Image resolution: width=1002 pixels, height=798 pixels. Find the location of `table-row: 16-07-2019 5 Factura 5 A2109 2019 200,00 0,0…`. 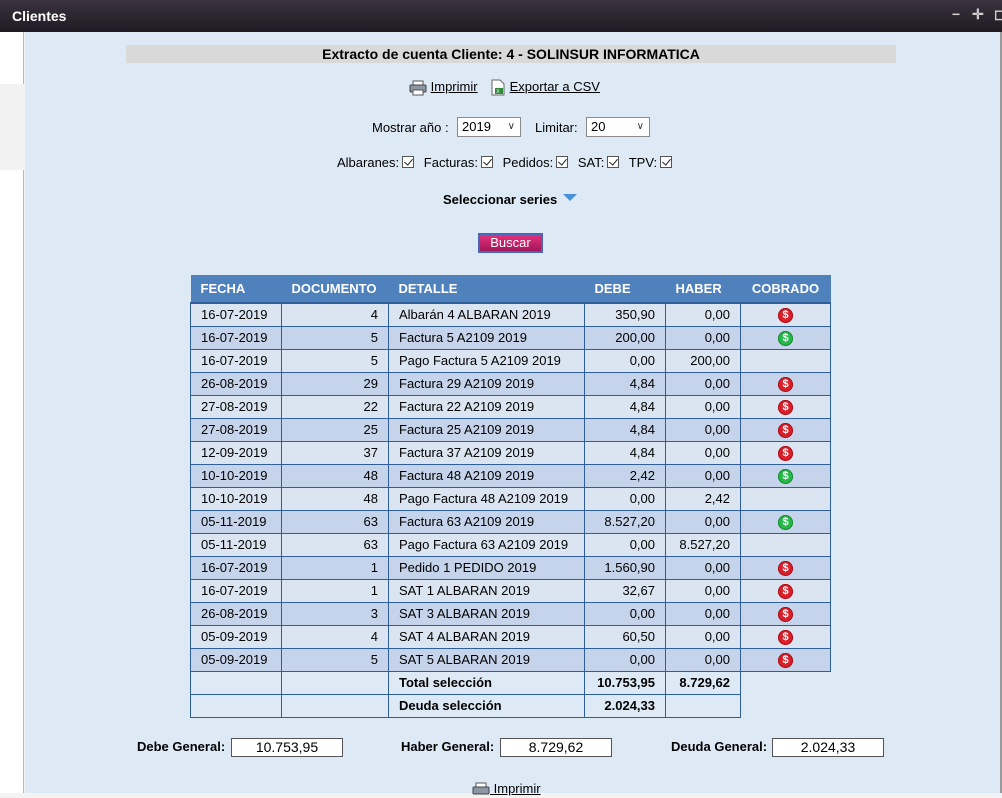

table-row: 16-07-2019 5 Factura 5 A2109 2019 200,00 0,0… is located at coordinates (510, 337).